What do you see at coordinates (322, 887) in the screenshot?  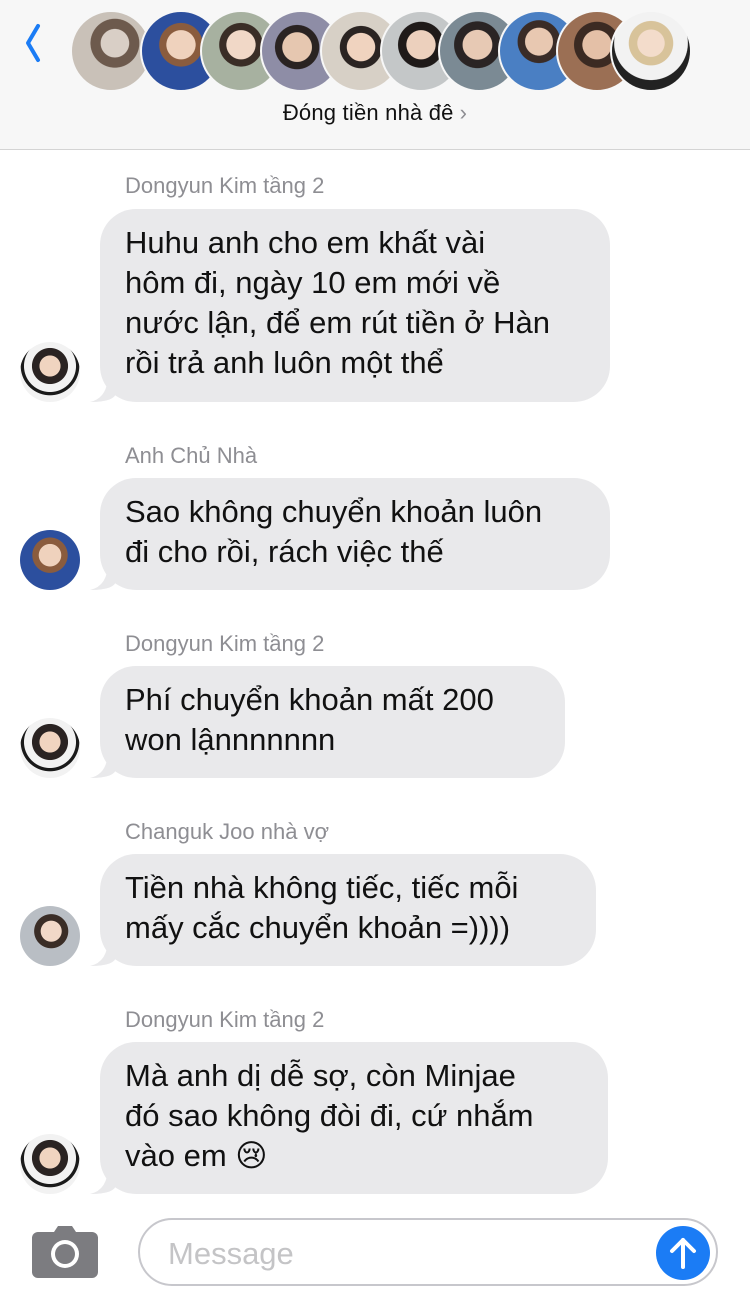 I see `message-line: Tiền nhà không tiếc, tiếc mỗi` at bounding box center [322, 887].